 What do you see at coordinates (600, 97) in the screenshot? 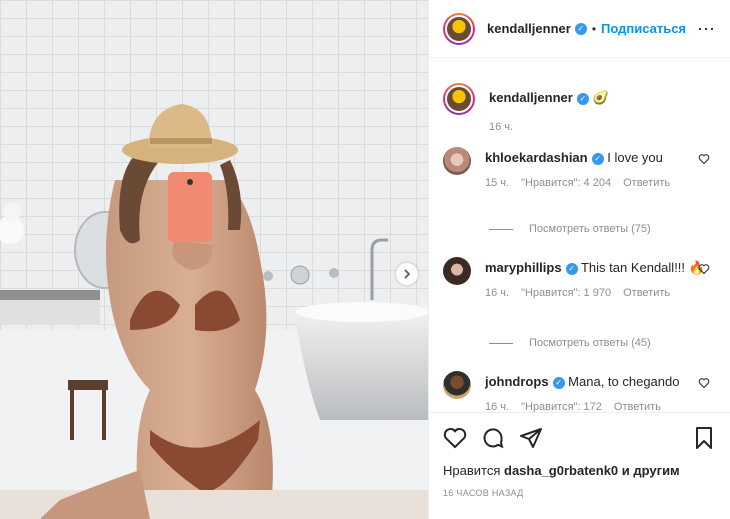
I see `caption-text: 🥑` at bounding box center [600, 97].